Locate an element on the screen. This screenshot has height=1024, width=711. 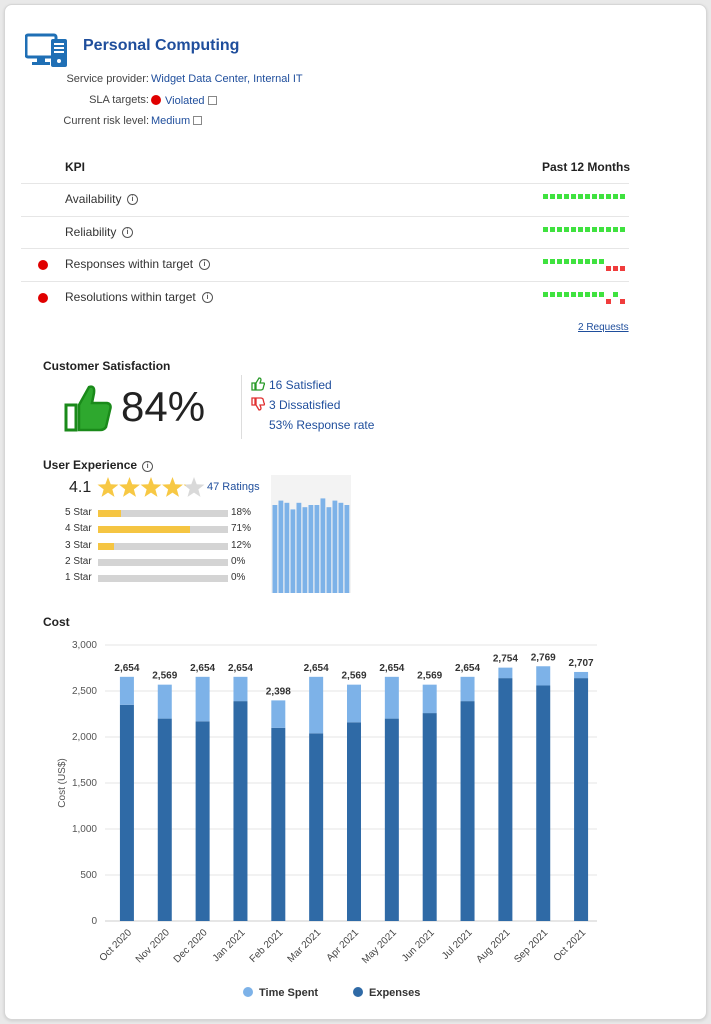
x-tick-label: Jan 2021 is located at coordinates (229, 945).